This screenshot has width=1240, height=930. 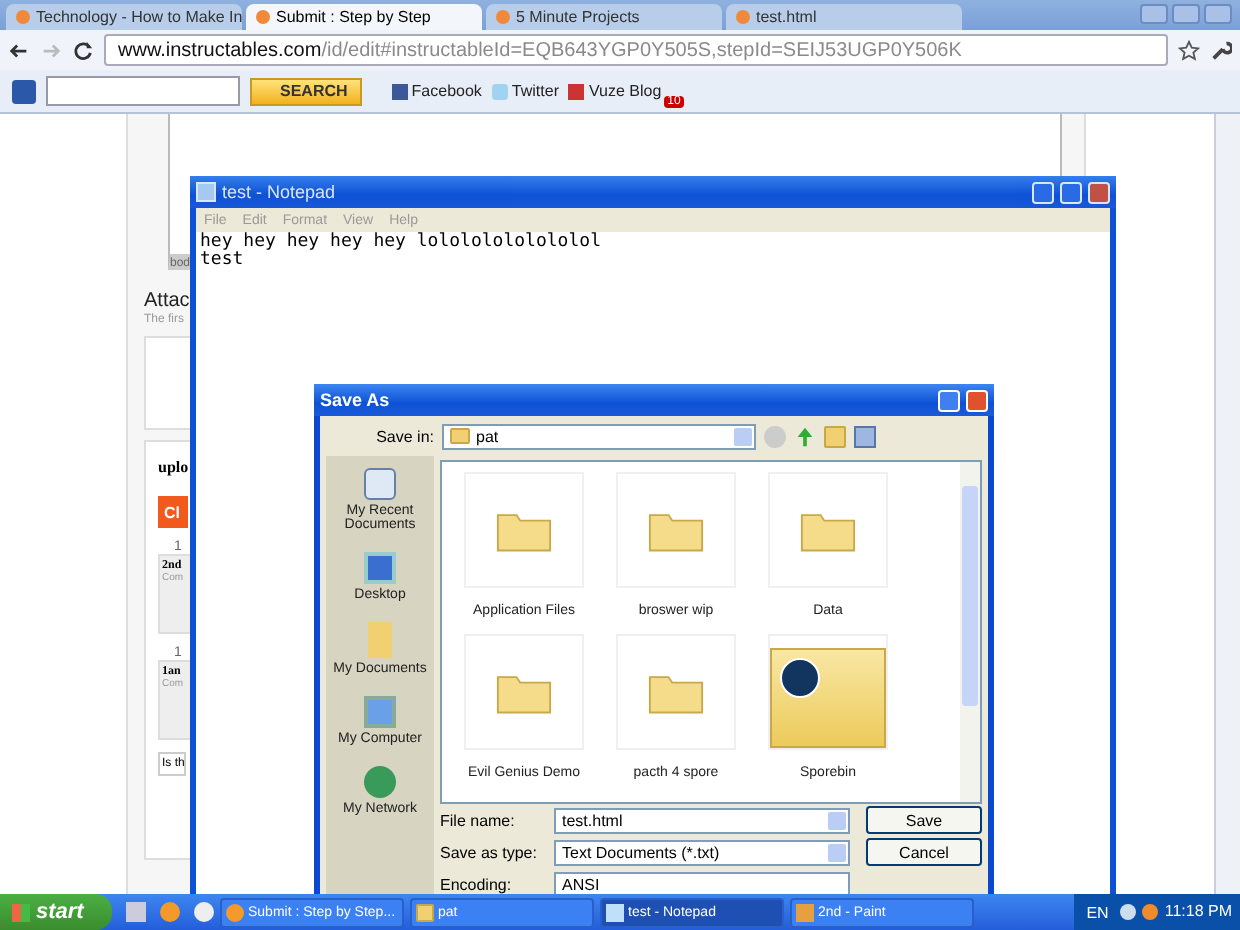 What do you see at coordinates (924, 852) in the screenshot?
I see `cancel-button: Cancel` at bounding box center [924, 852].